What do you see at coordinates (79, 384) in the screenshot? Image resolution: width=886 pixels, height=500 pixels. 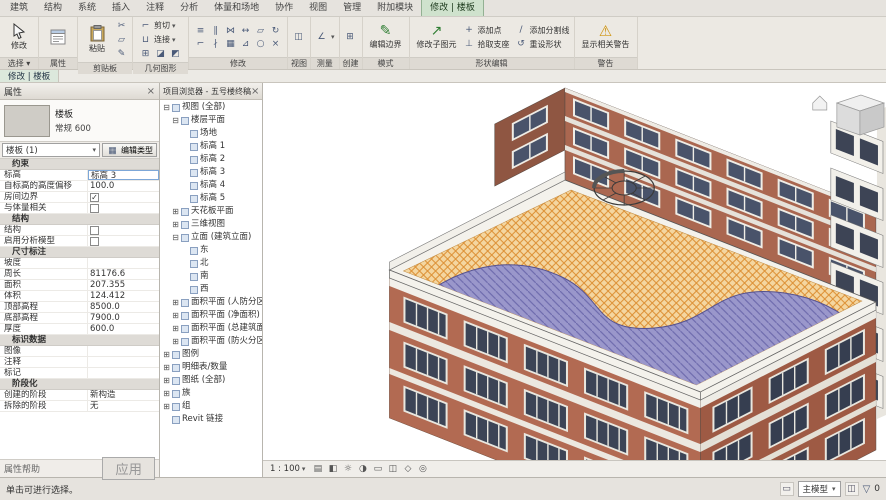 I see `property-group-header: 阶段化` at bounding box center [79, 384].